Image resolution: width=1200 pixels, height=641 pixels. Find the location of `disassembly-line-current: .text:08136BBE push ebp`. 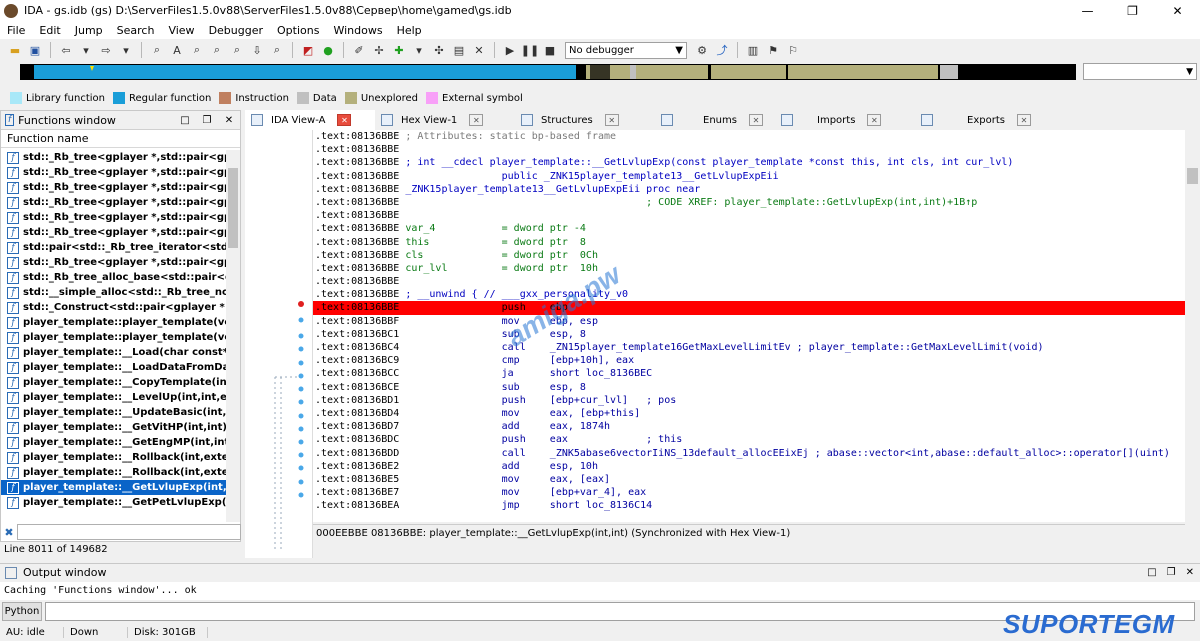

disassembly-line-current: .text:08136BBE push ebp is located at coordinates (749, 308).